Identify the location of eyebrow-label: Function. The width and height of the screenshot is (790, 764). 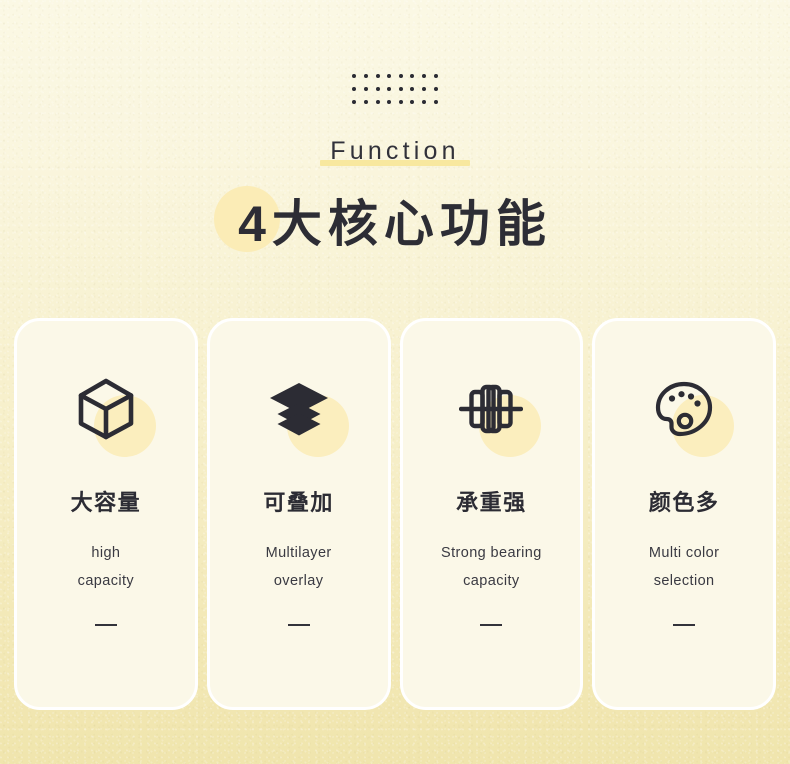
(395, 151).